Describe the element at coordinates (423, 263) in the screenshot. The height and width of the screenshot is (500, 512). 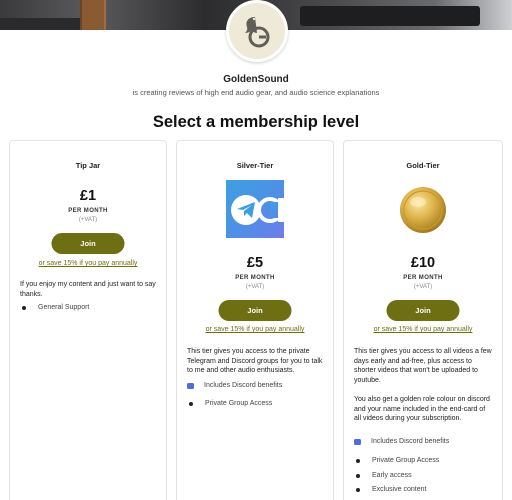
I see `tier-price: £10` at that location.